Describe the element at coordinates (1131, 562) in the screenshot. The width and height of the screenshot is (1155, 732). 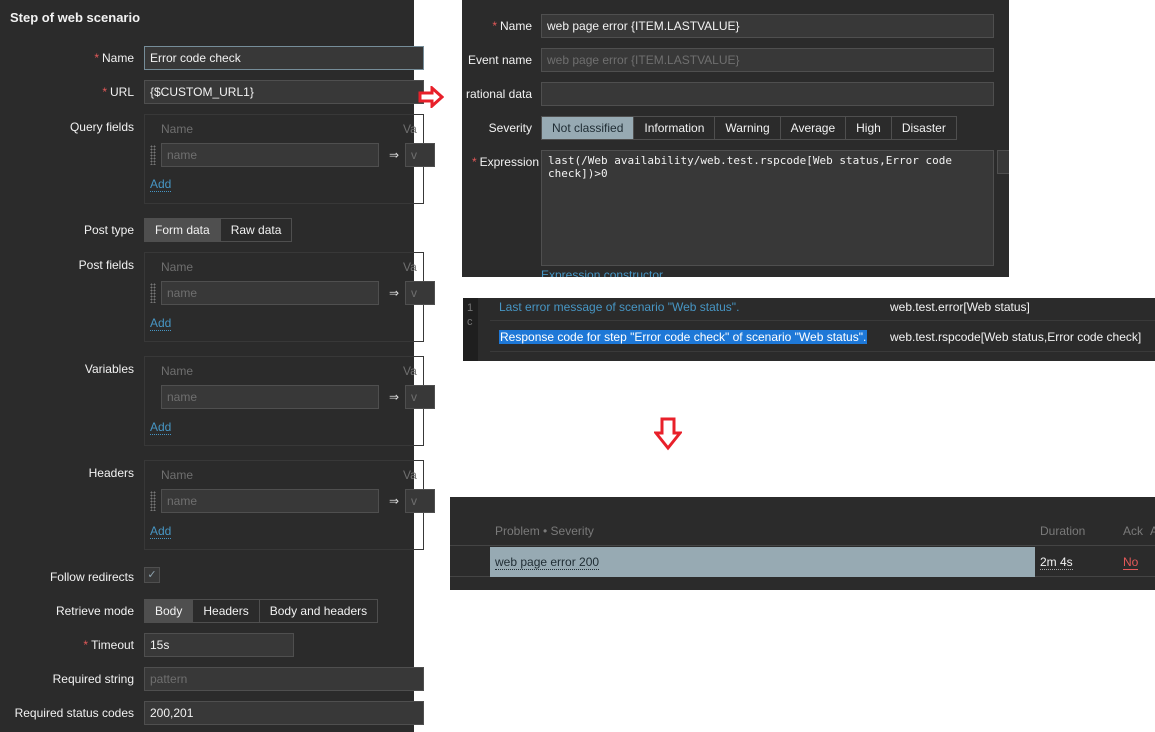
I see `ack-link: No` at that location.